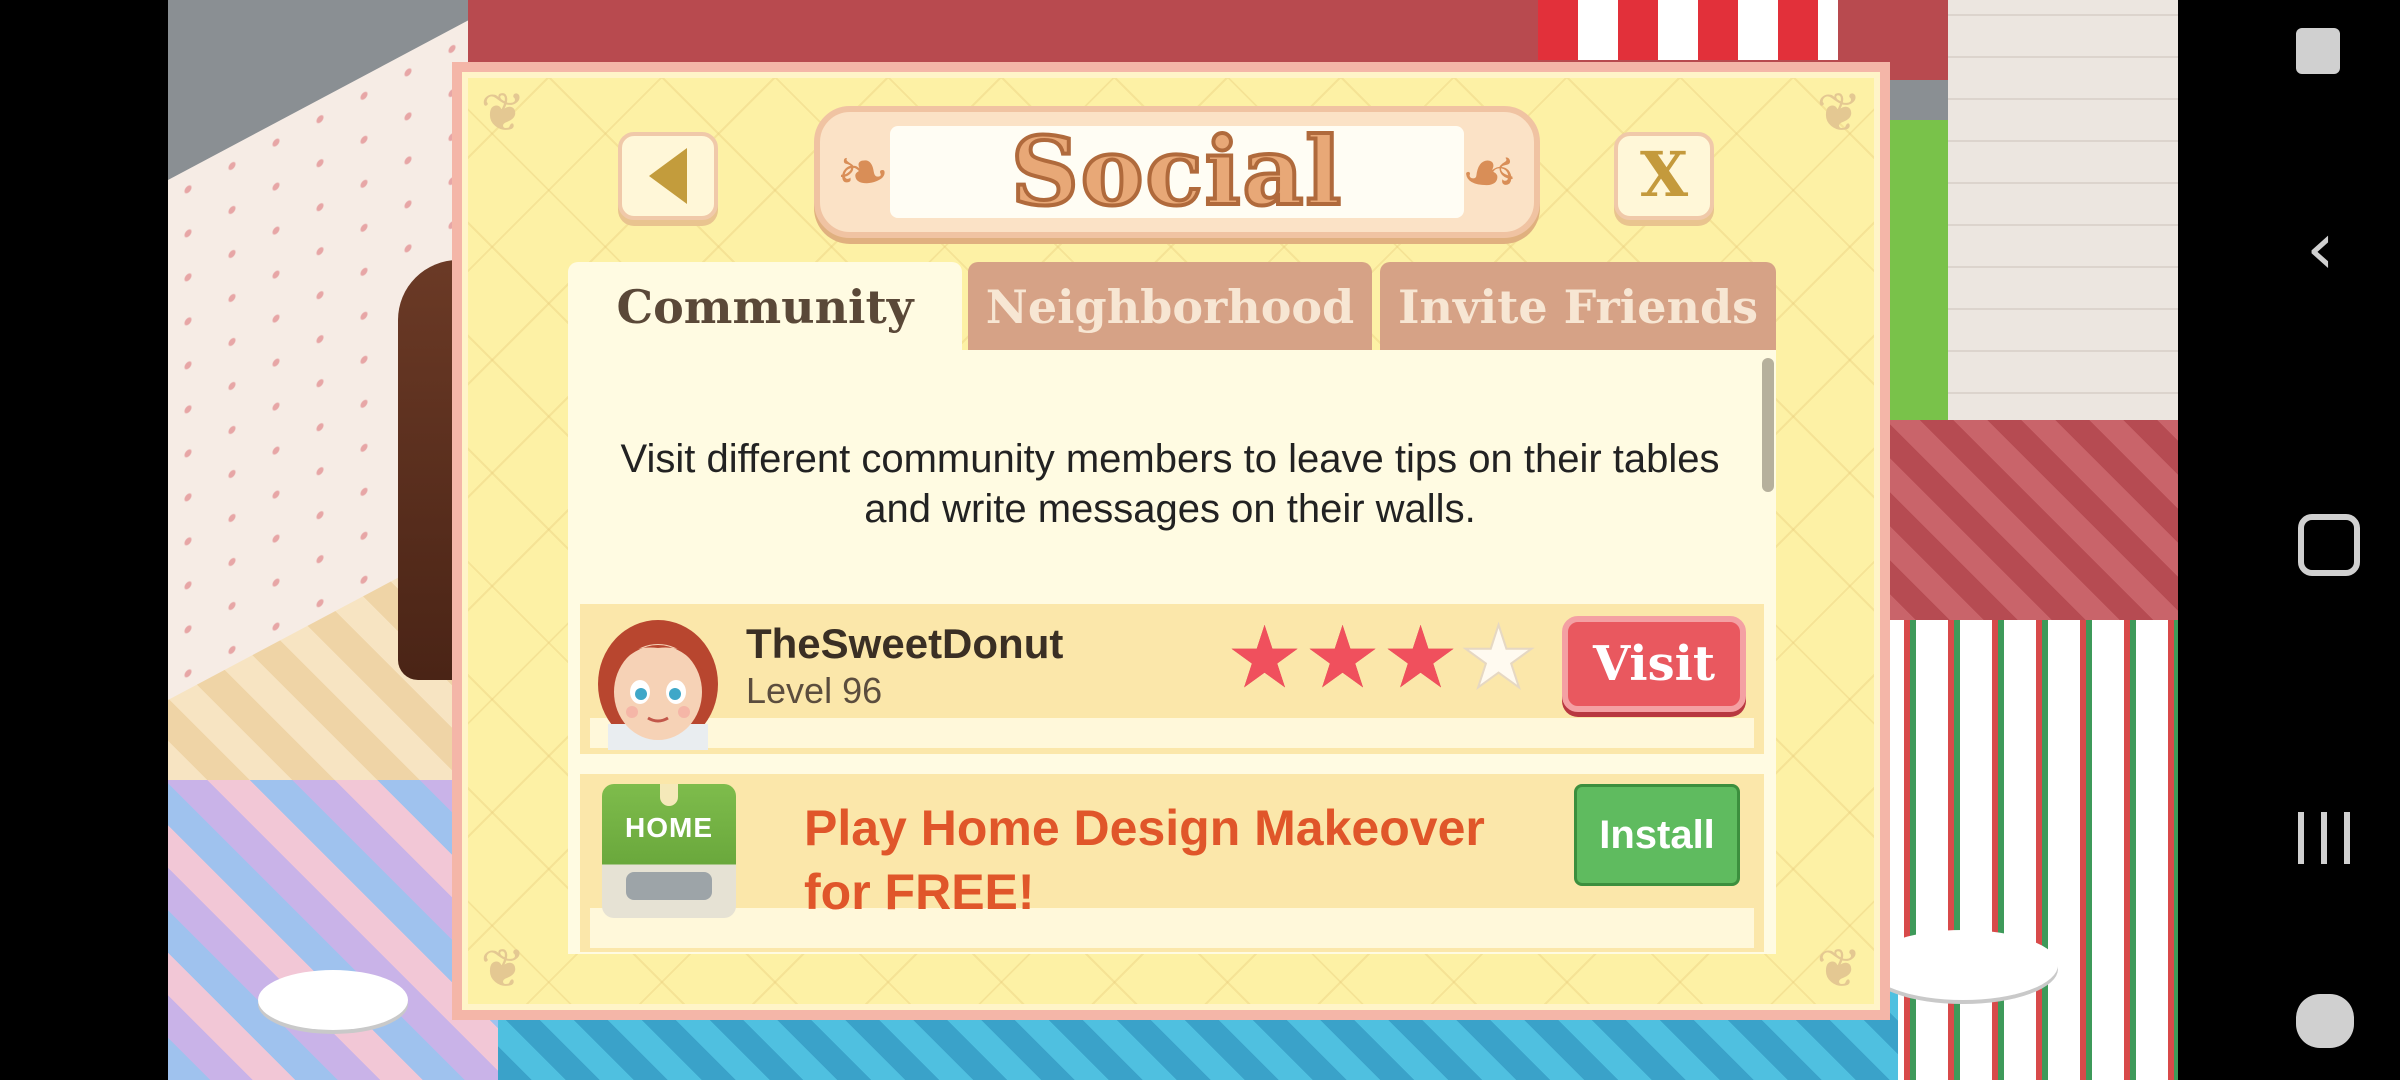 The height and width of the screenshot is (1080, 2400). I want to click on visit-button: Visit, so click(1654, 664).